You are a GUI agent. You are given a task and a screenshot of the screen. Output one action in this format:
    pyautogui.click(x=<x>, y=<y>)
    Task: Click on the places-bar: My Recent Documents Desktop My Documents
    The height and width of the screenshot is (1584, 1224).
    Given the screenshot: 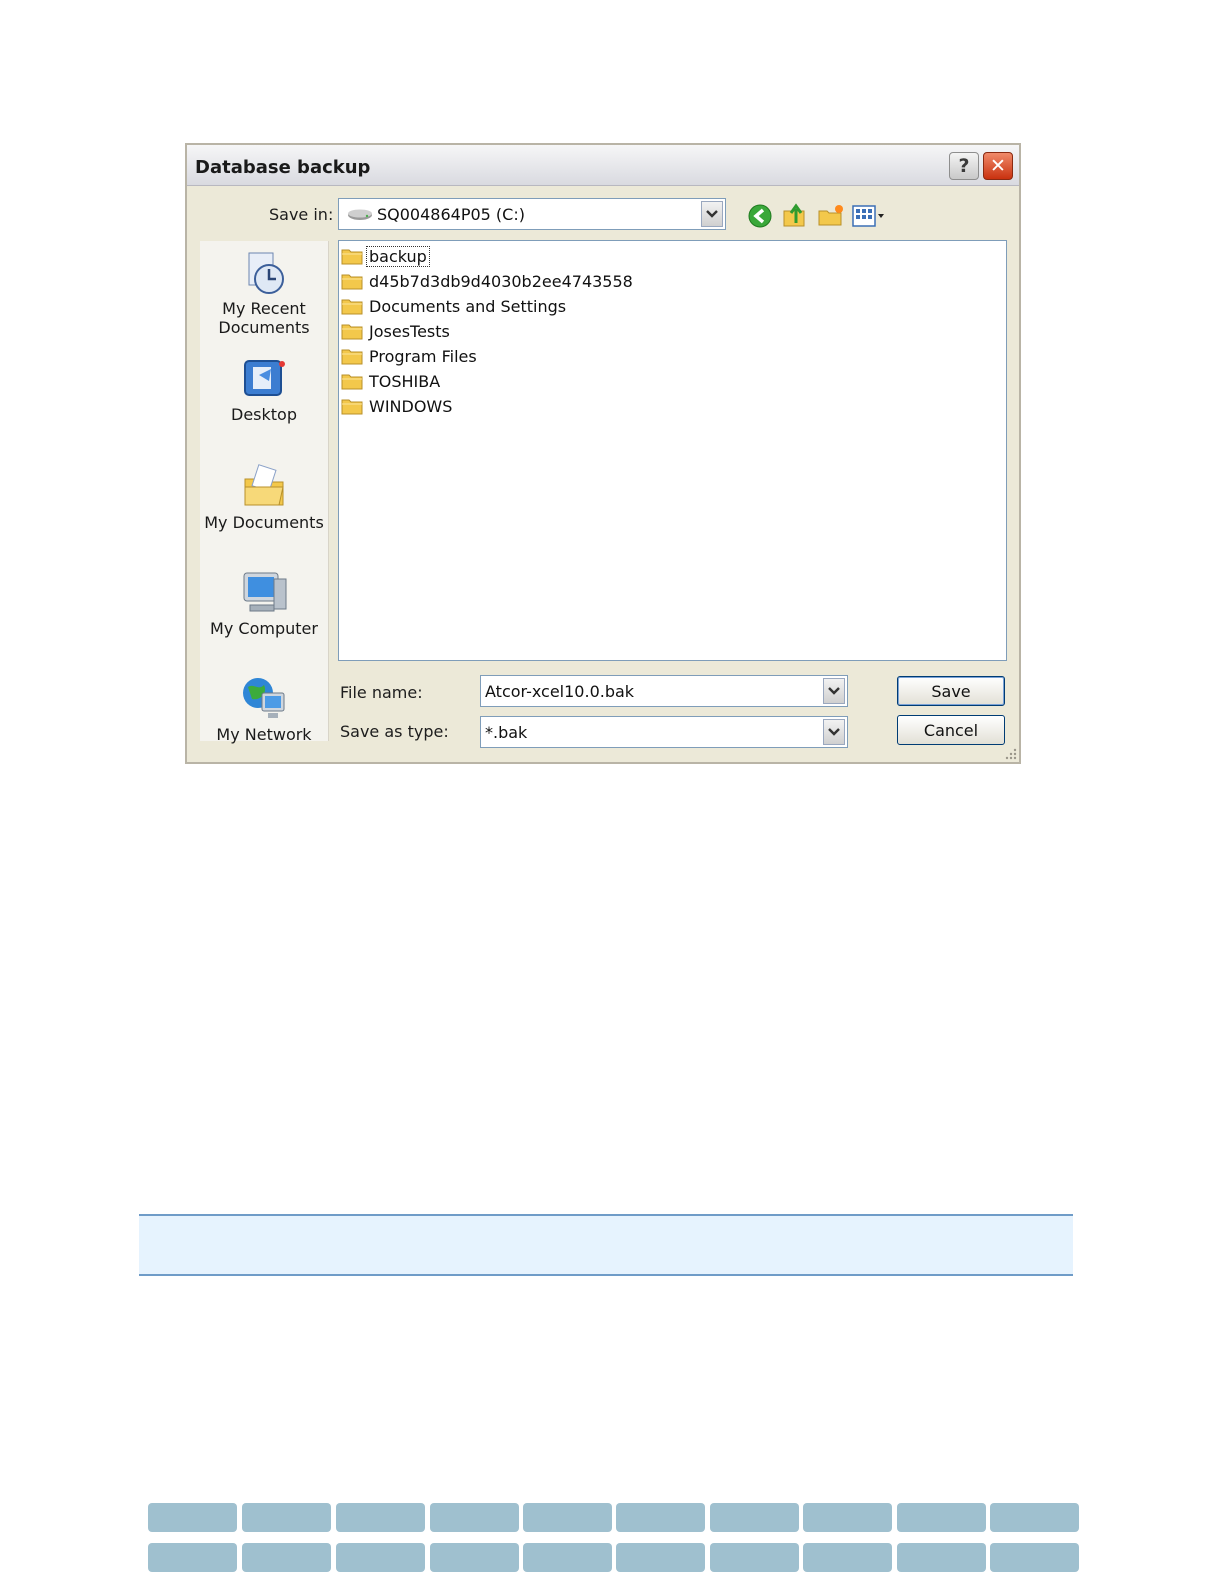 What is the action you would take?
    pyautogui.click(x=264, y=492)
    